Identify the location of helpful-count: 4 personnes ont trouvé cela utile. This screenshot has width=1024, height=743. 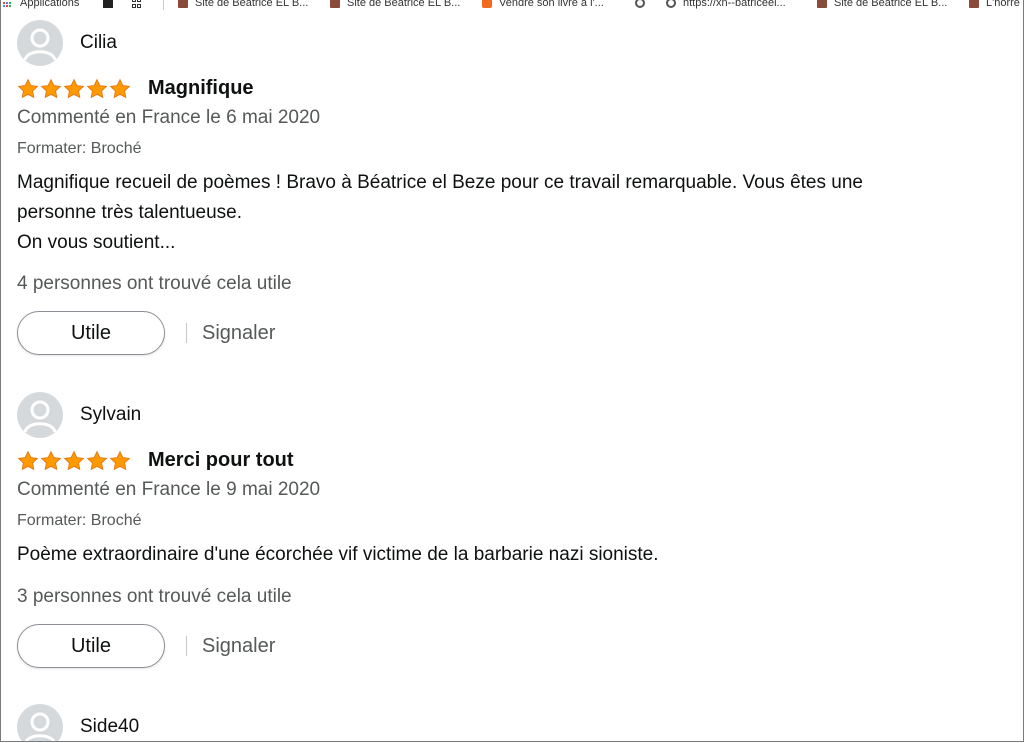
(154, 283).